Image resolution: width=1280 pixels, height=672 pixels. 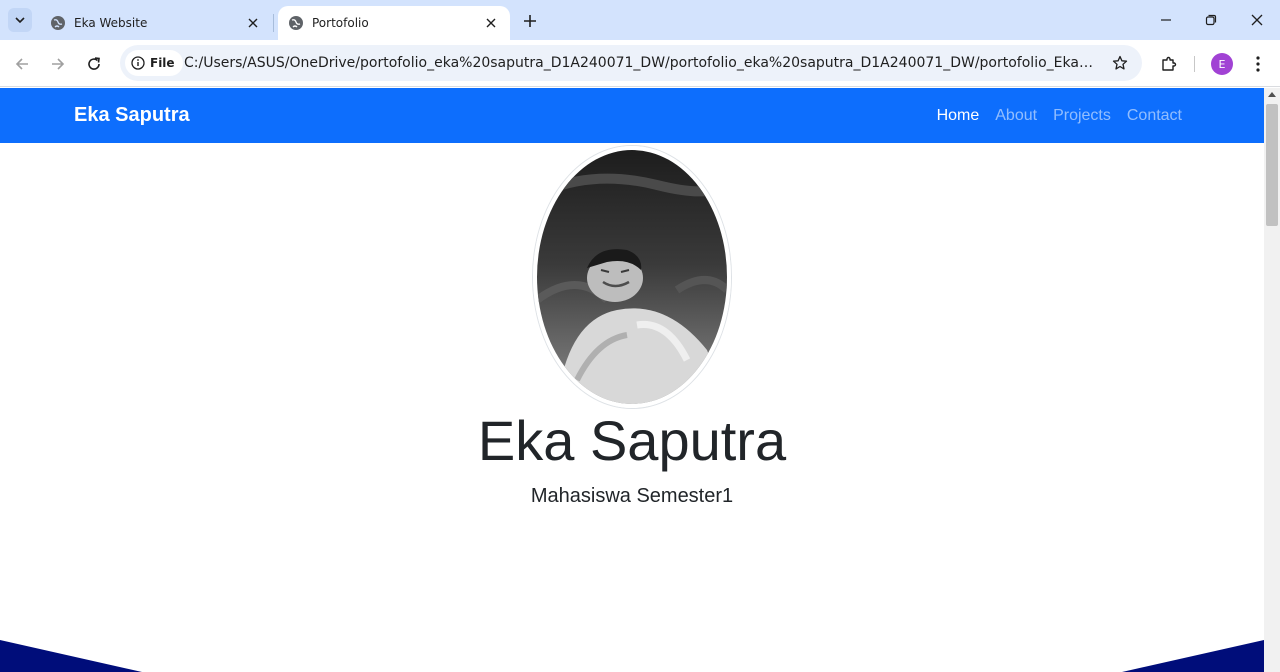 I want to click on scroll-thumb, so click(x=1272, y=165).